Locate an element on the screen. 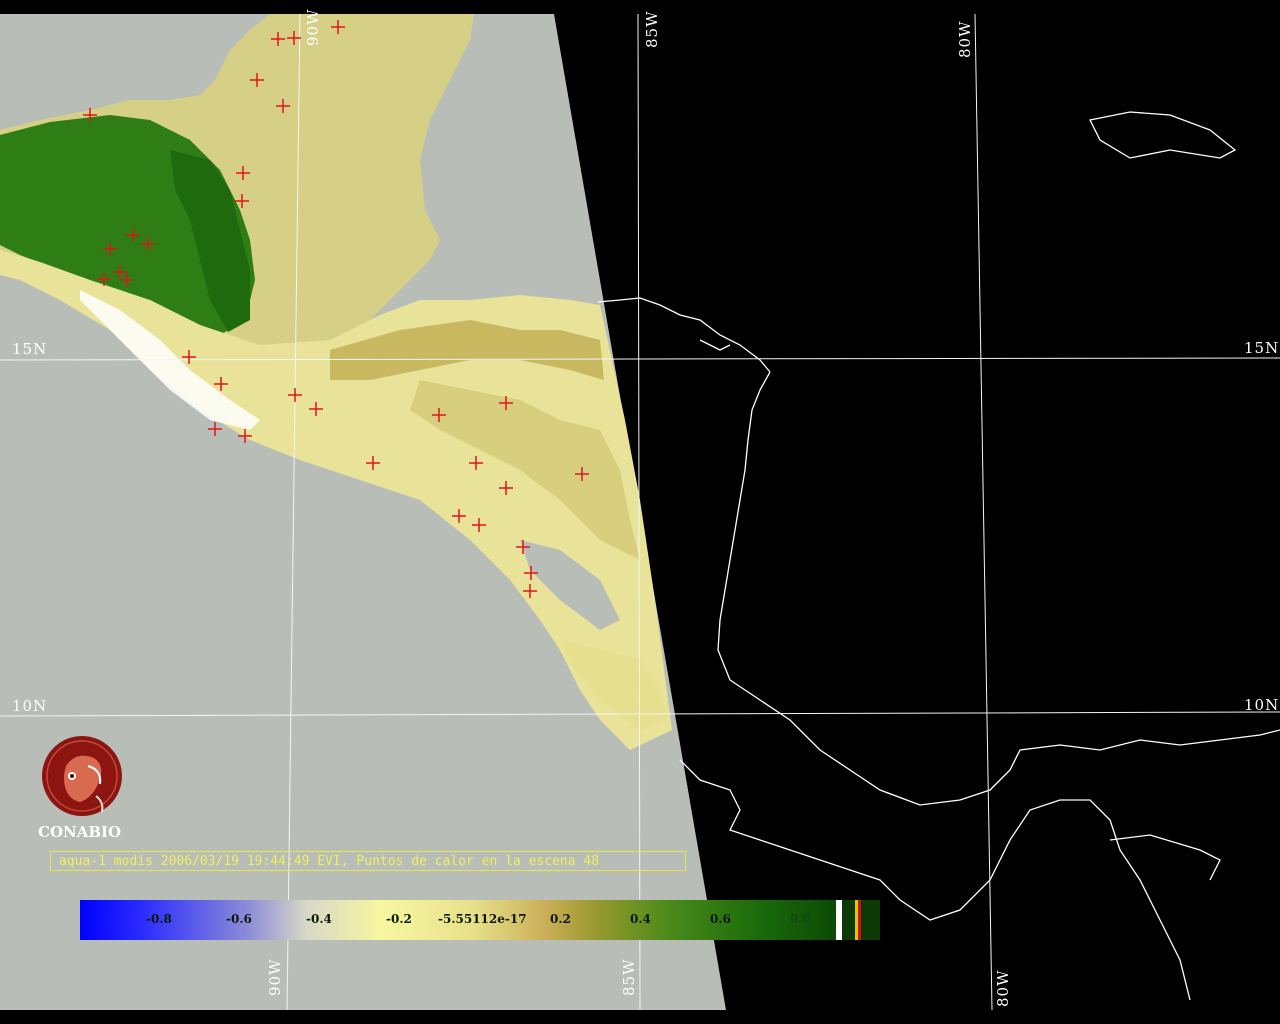  colorbar-tick: -5.55112e-17 is located at coordinates (482, 919).